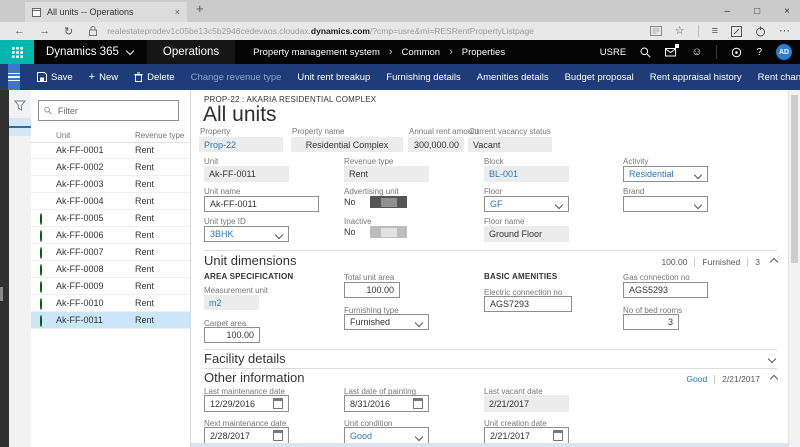  Describe the element at coordinates (63, 135) in the screenshot. I see `column-header-unit: Unit` at that location.